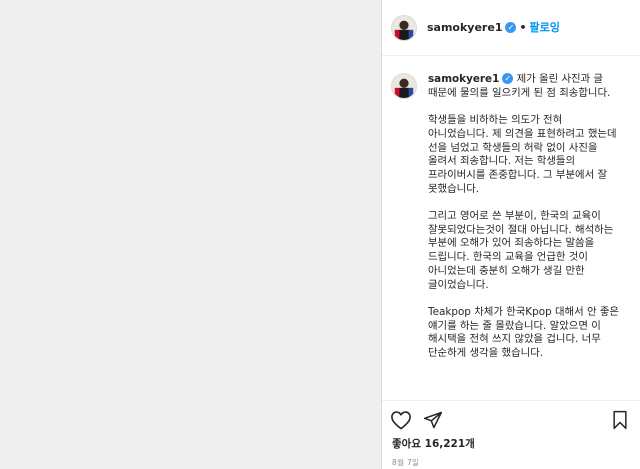 This screenshot has height=469, width=640. I want to click on post-header: samokyere1 ✓ • 팔로잉, so click(511, 28).